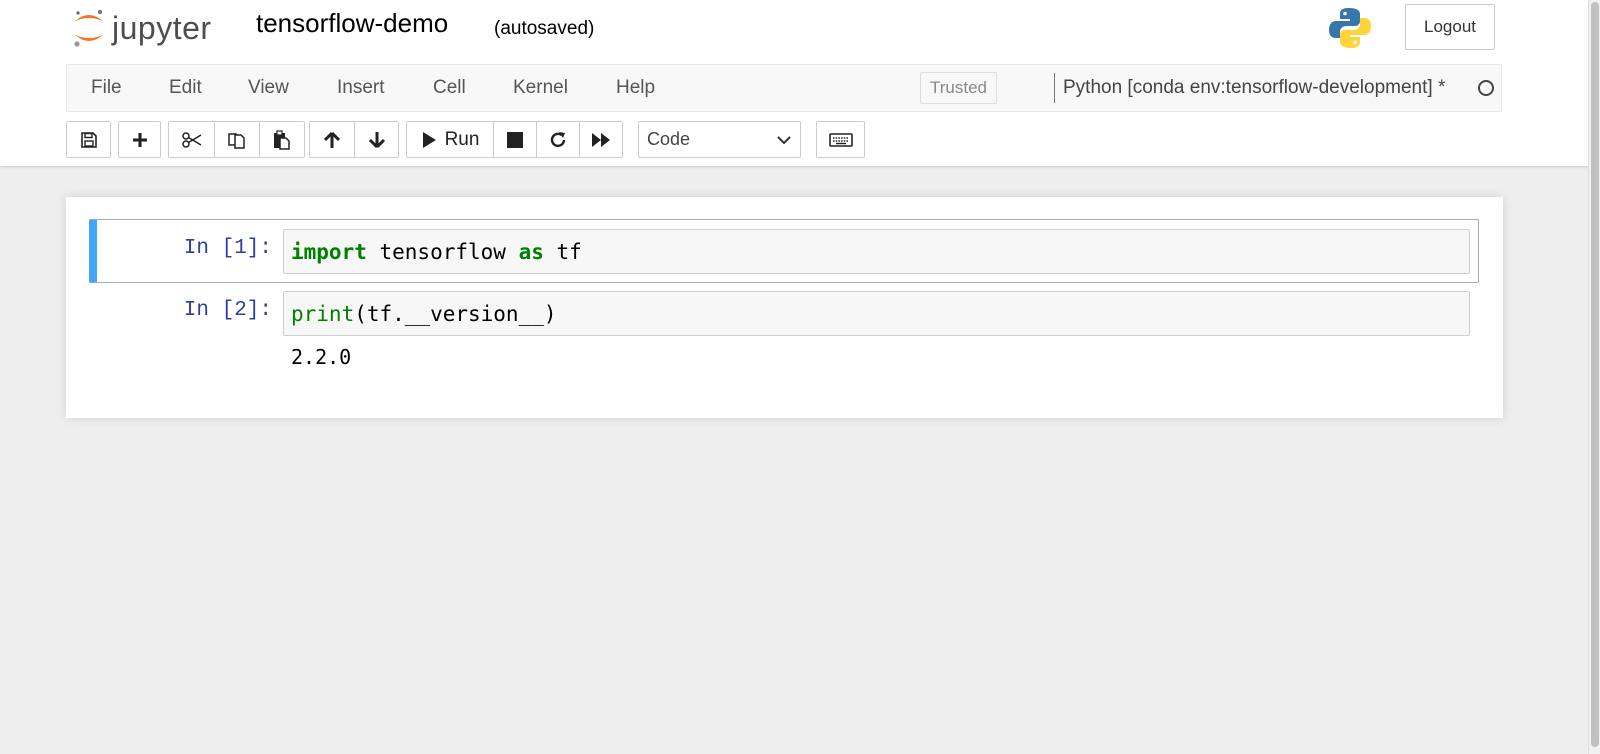 This screenshot has width=1600, height=754. What do you see at coordinates (106, 88) in the screenshot?
I see `menu-file: File` at bounding box center [106, 88].